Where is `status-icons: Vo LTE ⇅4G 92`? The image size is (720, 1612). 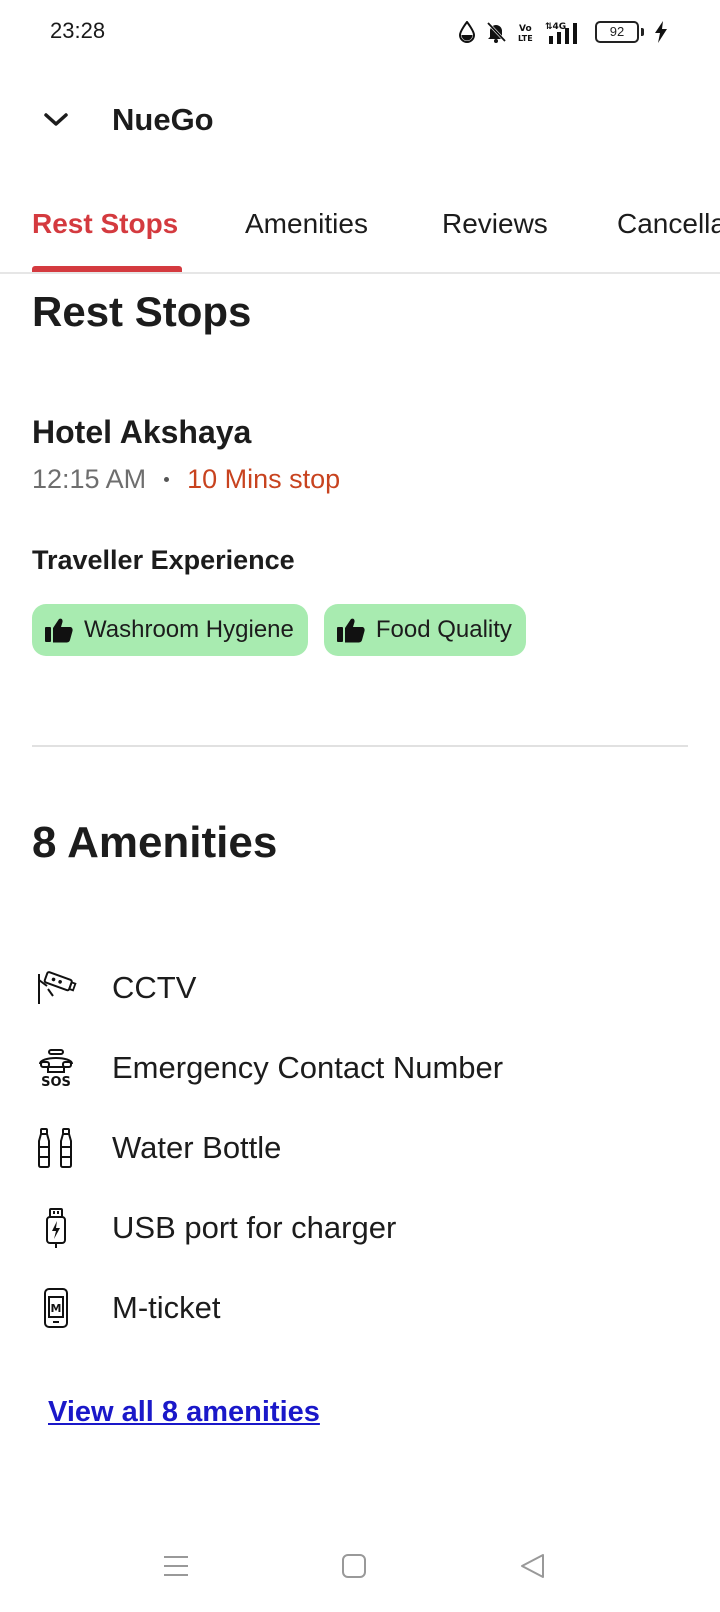
status-icons: Vo LTE ⇅4G 92 is located at coordinates (563, 32).